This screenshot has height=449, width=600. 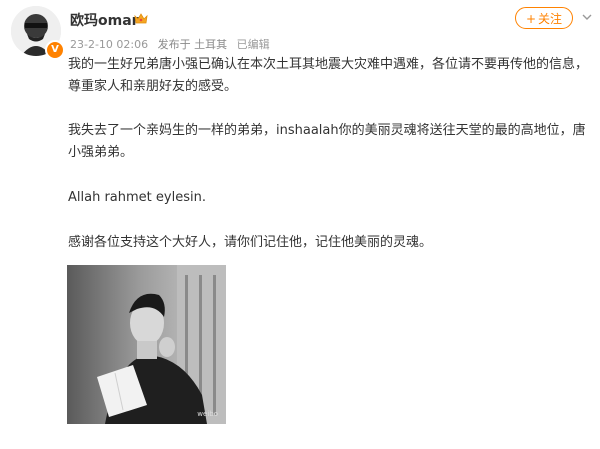 I want to click on post-image: weibo, so click(x=146, y=344).